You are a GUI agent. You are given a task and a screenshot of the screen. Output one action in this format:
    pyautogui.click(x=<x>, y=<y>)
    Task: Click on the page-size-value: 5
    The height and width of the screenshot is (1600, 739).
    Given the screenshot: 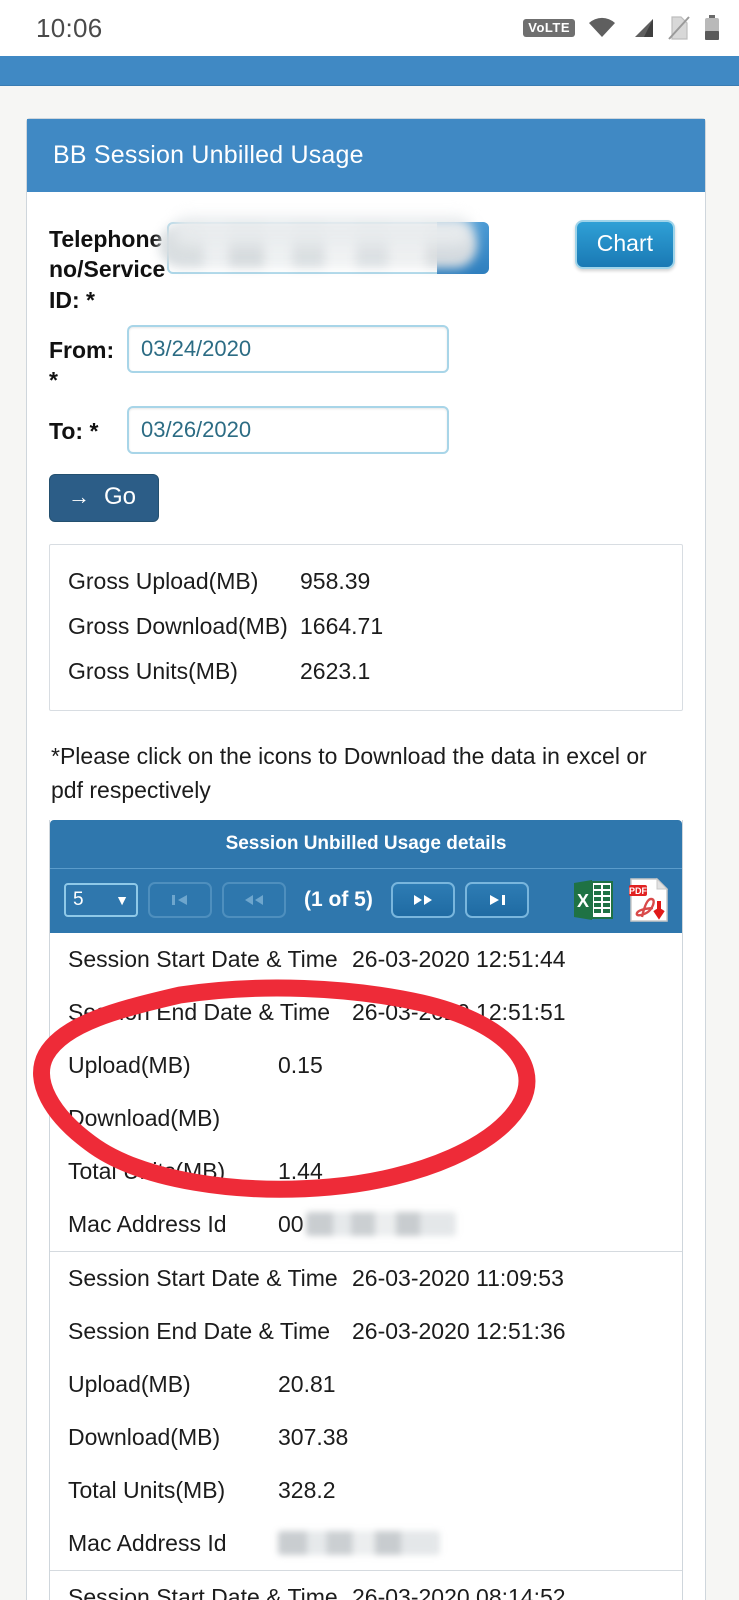 What is the action you would take?
    pyautogui.click(x=78, y=899)
    